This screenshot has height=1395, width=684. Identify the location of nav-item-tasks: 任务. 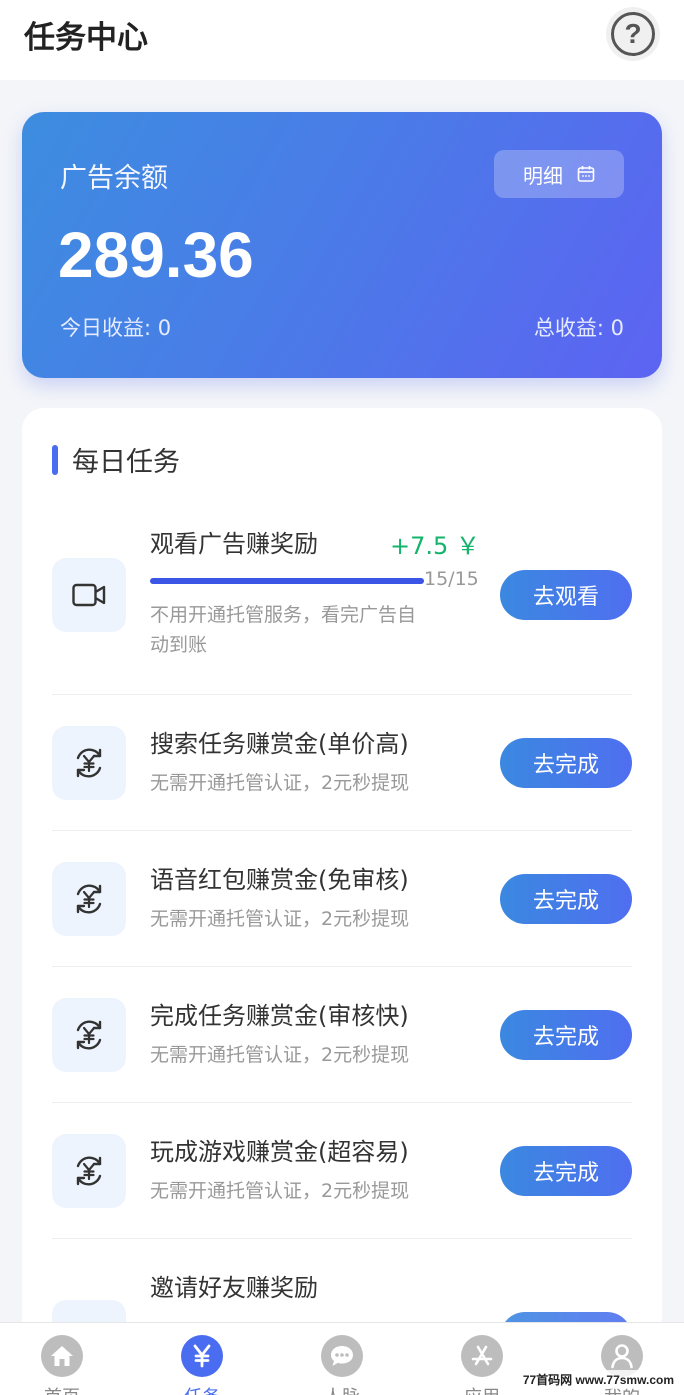
(202, 1359).